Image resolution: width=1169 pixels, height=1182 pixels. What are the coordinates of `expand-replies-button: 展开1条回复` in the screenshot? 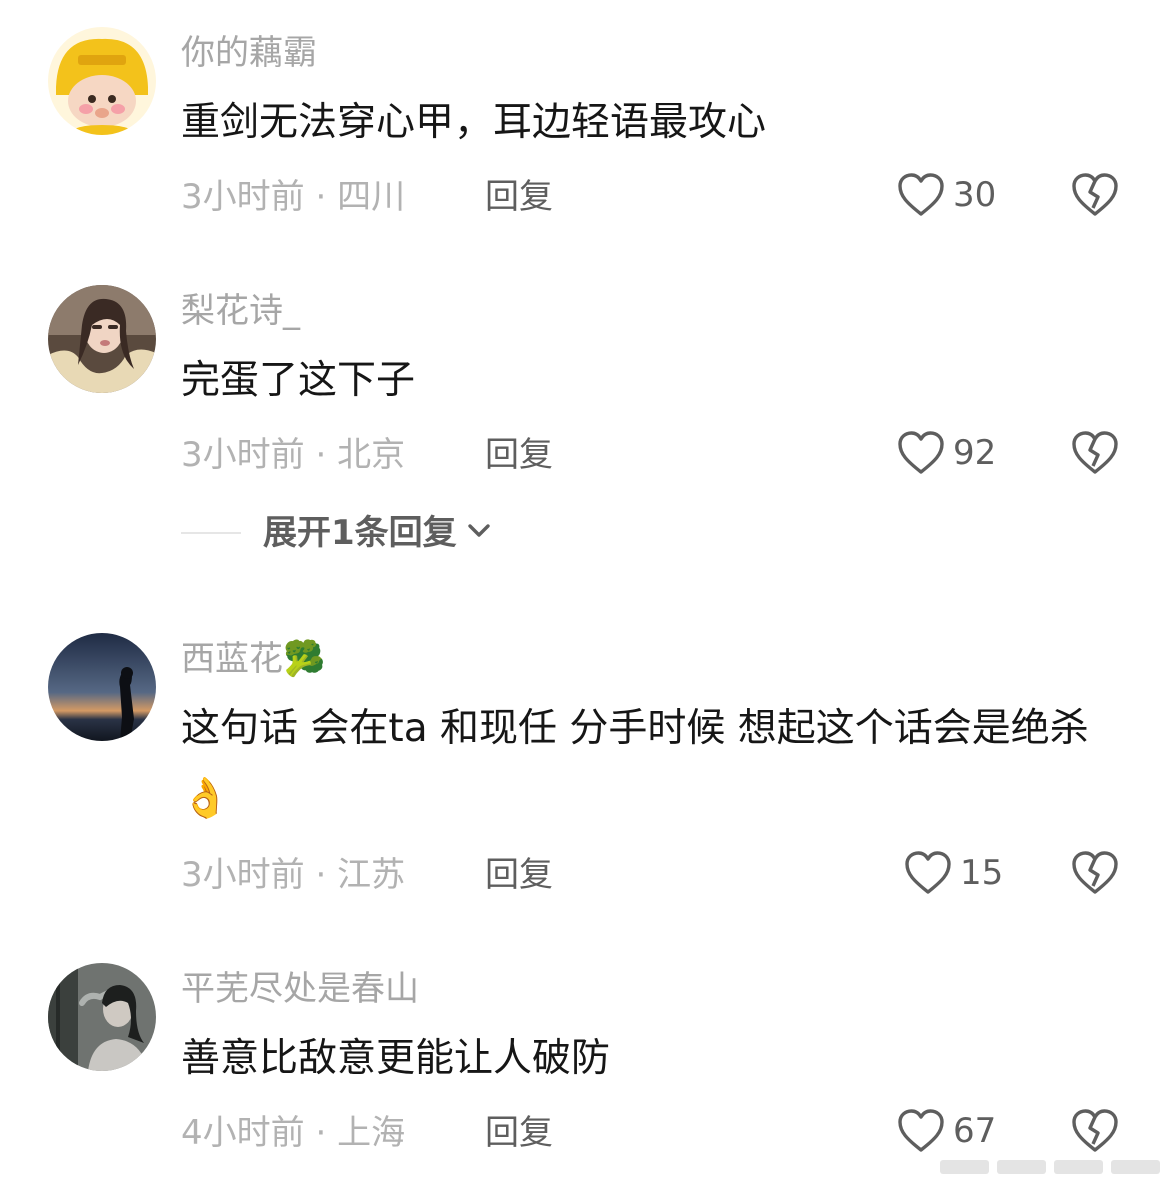 It's located at (336, 533).